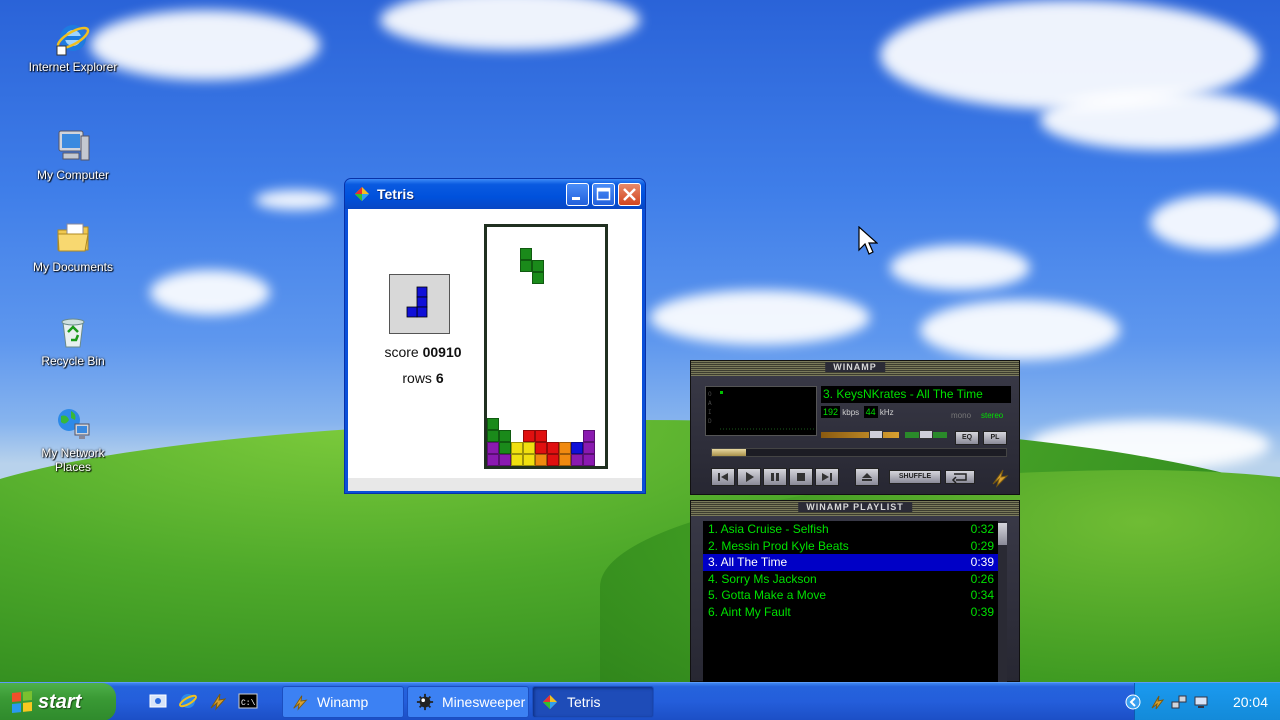 This screenshot has height=720, width=1280. Describe the element at coordinates (73, 155) in the screenshot. I see `desktop-icon-my-computer: My Computer` at that location.